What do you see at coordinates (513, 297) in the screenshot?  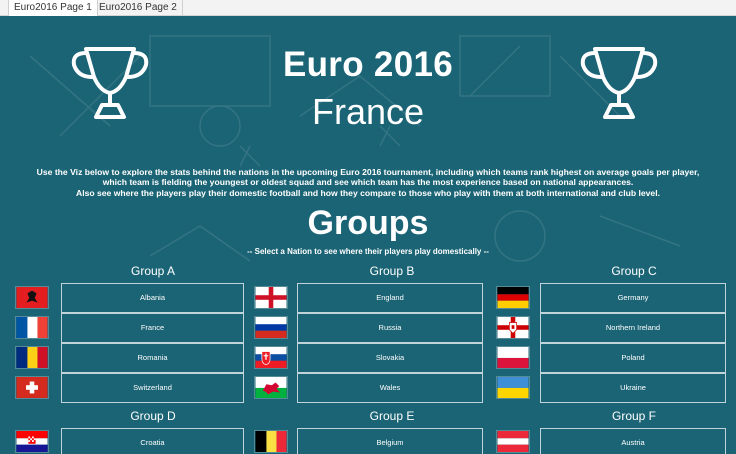 I see `flag-germany-icon` at bounding box center [513, 297].